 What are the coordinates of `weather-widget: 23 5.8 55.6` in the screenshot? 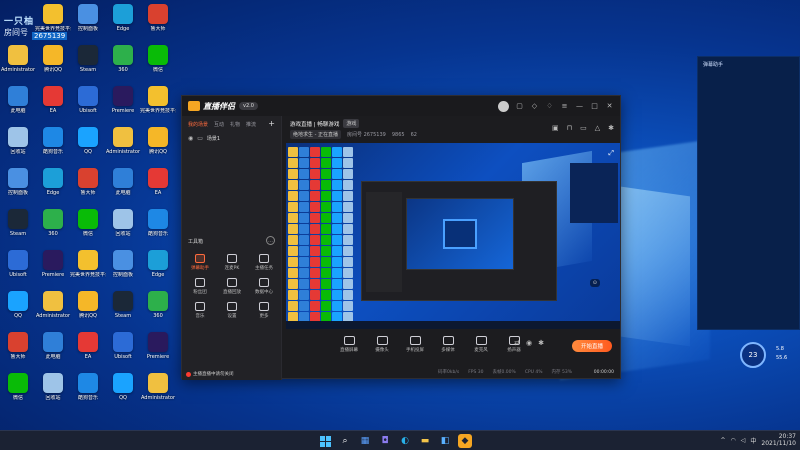 It's located at (770, 357).